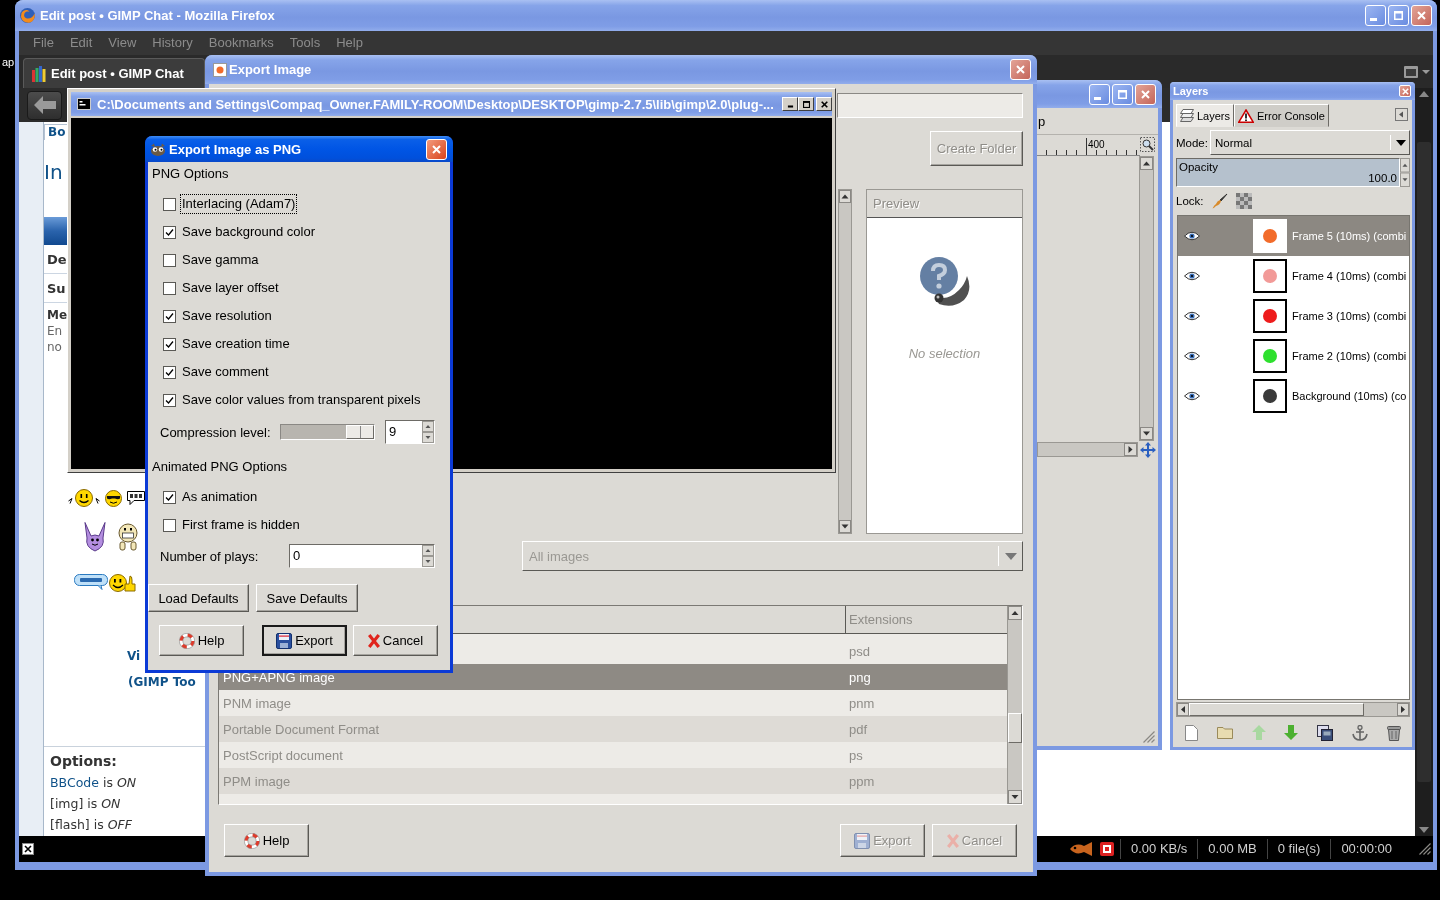  I want to click on layer-name: Background (10ms) (co, so click(1349, 396).